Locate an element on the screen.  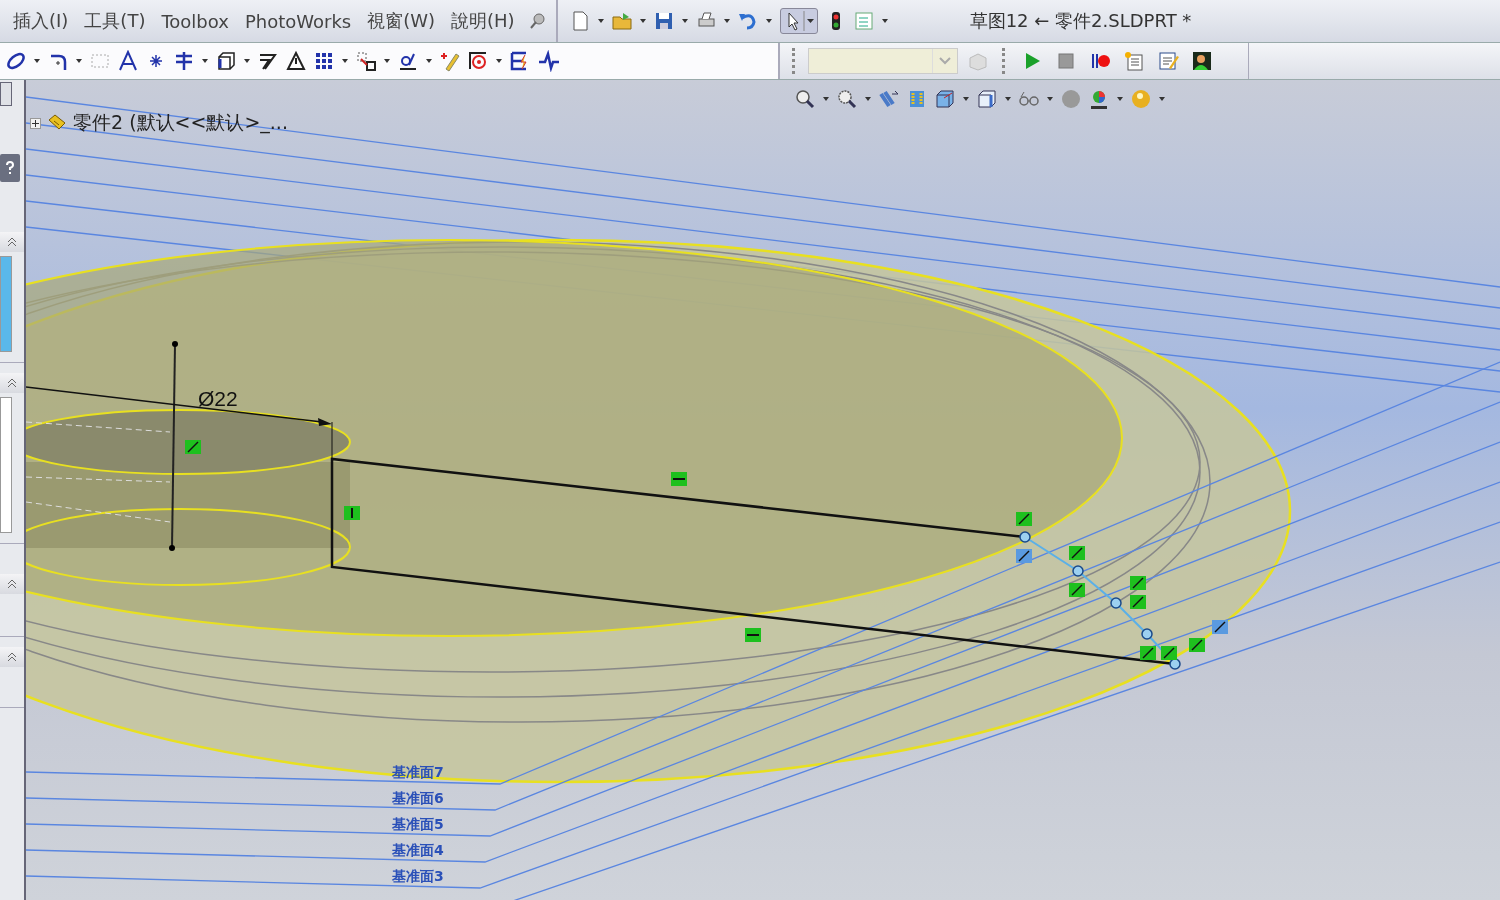
dimension-value: Ø22 is located at coordinates (218, 398).